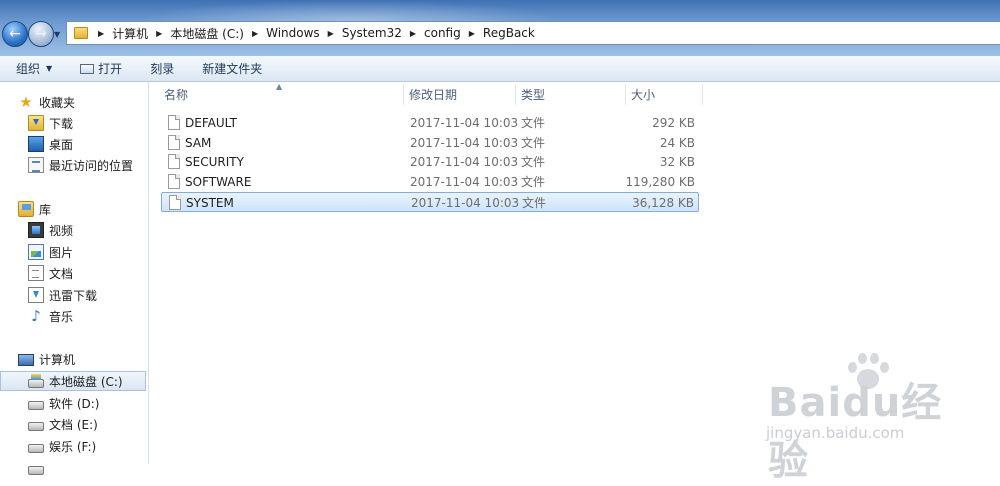 The height and width of the screenshot is (486, 1000). I want to click on nav-documents: 文档, so click(87, 273).